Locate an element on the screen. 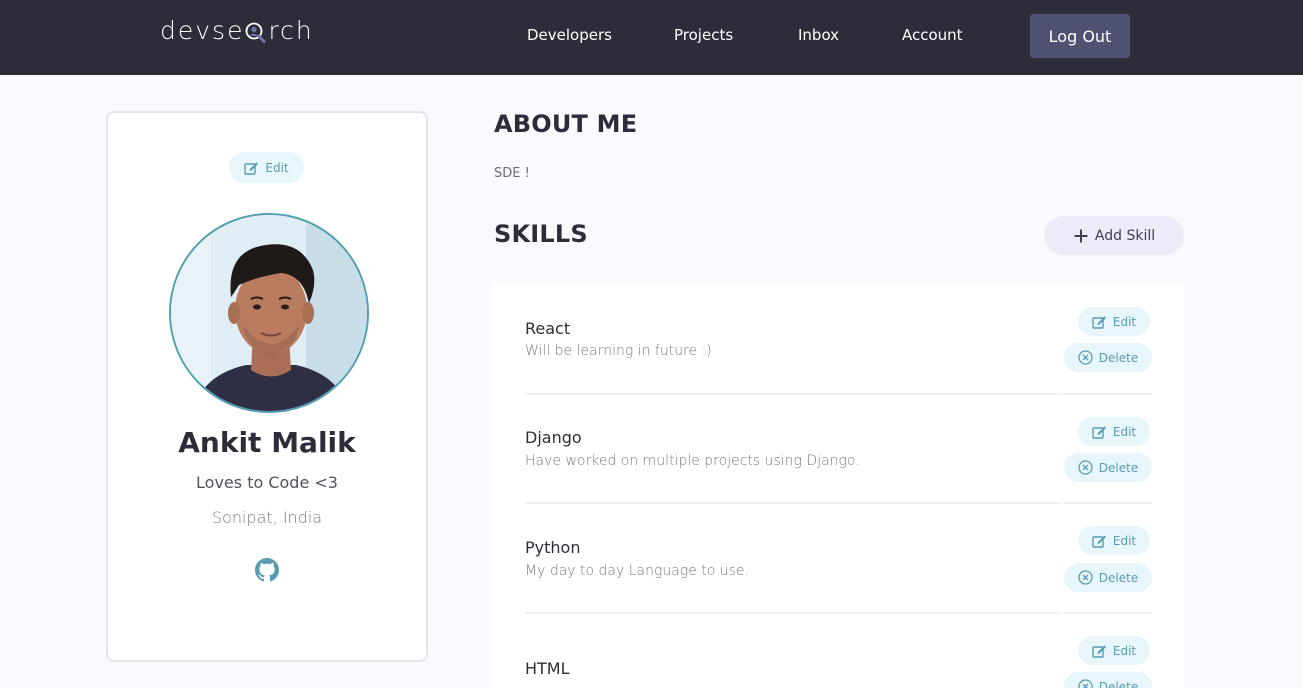  nav-account: Account is located at coordinates (932, 35).